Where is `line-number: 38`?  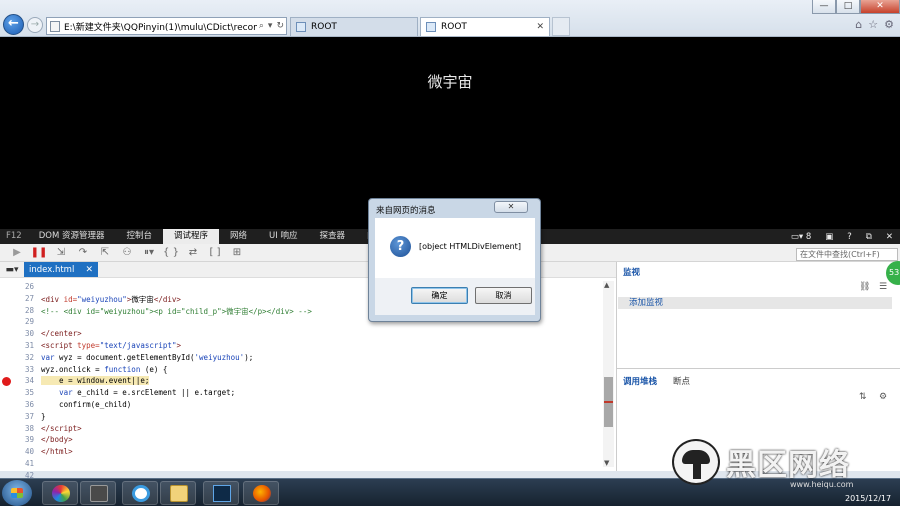
line-number: 38 is located at coordinates (23, 428).